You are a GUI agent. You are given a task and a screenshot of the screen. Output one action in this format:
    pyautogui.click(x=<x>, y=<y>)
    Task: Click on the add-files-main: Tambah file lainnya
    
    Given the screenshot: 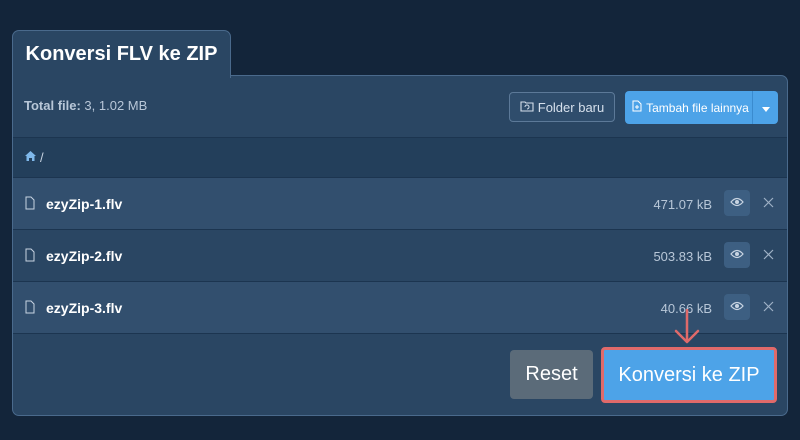 What is the action you would take?
    pyautogui.click(x=688, y=107)
    